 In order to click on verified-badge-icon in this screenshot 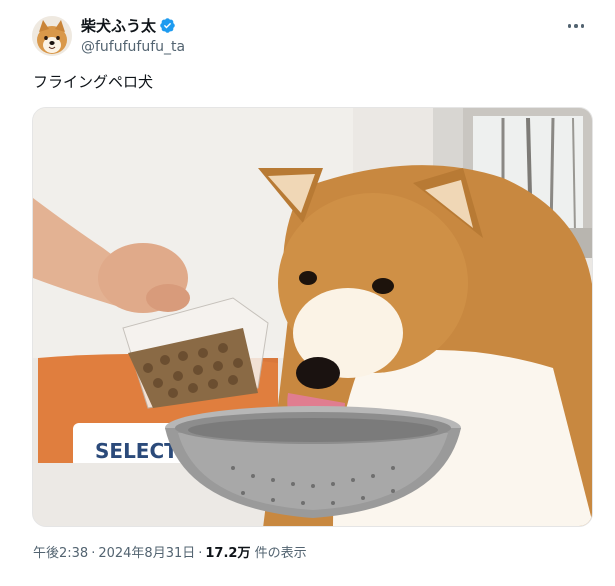, I will do `click(167, 25)`.